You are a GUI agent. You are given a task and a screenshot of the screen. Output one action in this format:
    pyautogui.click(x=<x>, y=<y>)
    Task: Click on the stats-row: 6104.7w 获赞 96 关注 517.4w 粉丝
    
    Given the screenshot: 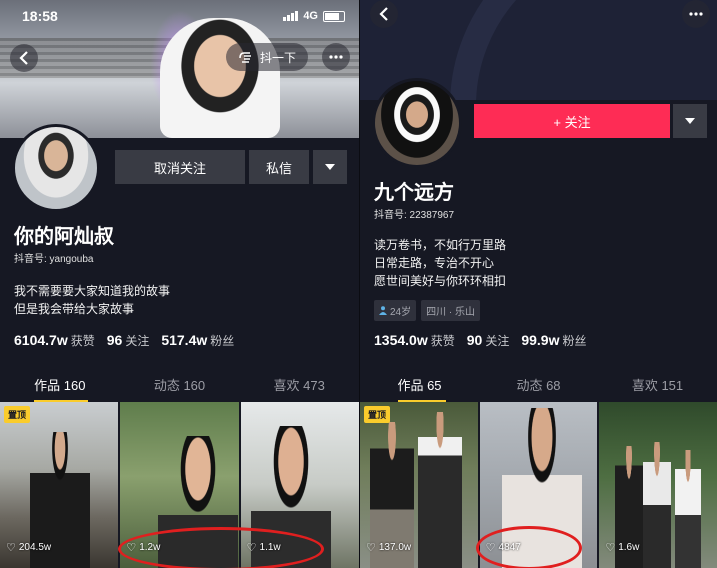 What is the action you would take?
    pyautogui.click(x=124, y=340)
    